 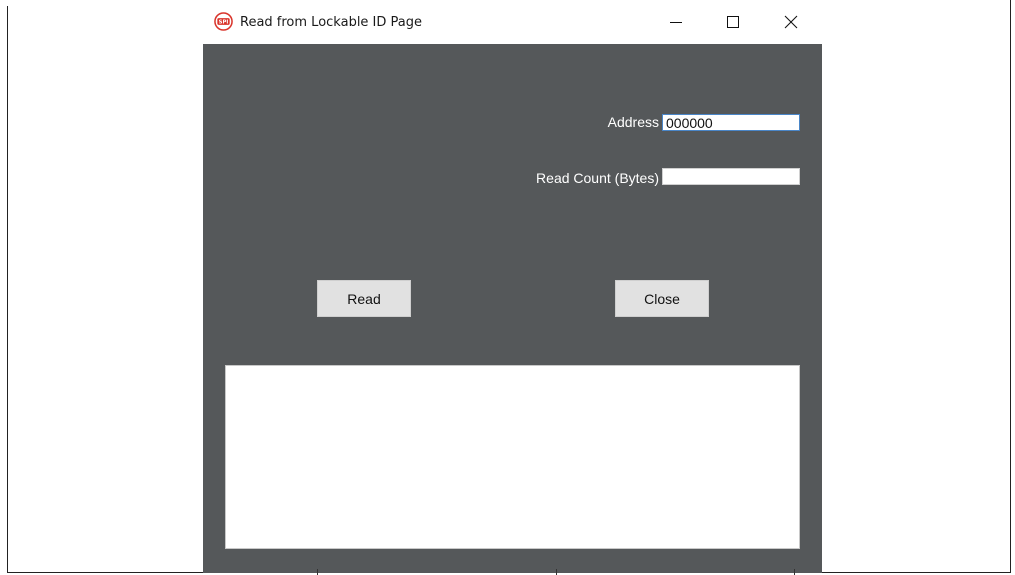 I want to click on close-icon, so click(x=791, y=22).